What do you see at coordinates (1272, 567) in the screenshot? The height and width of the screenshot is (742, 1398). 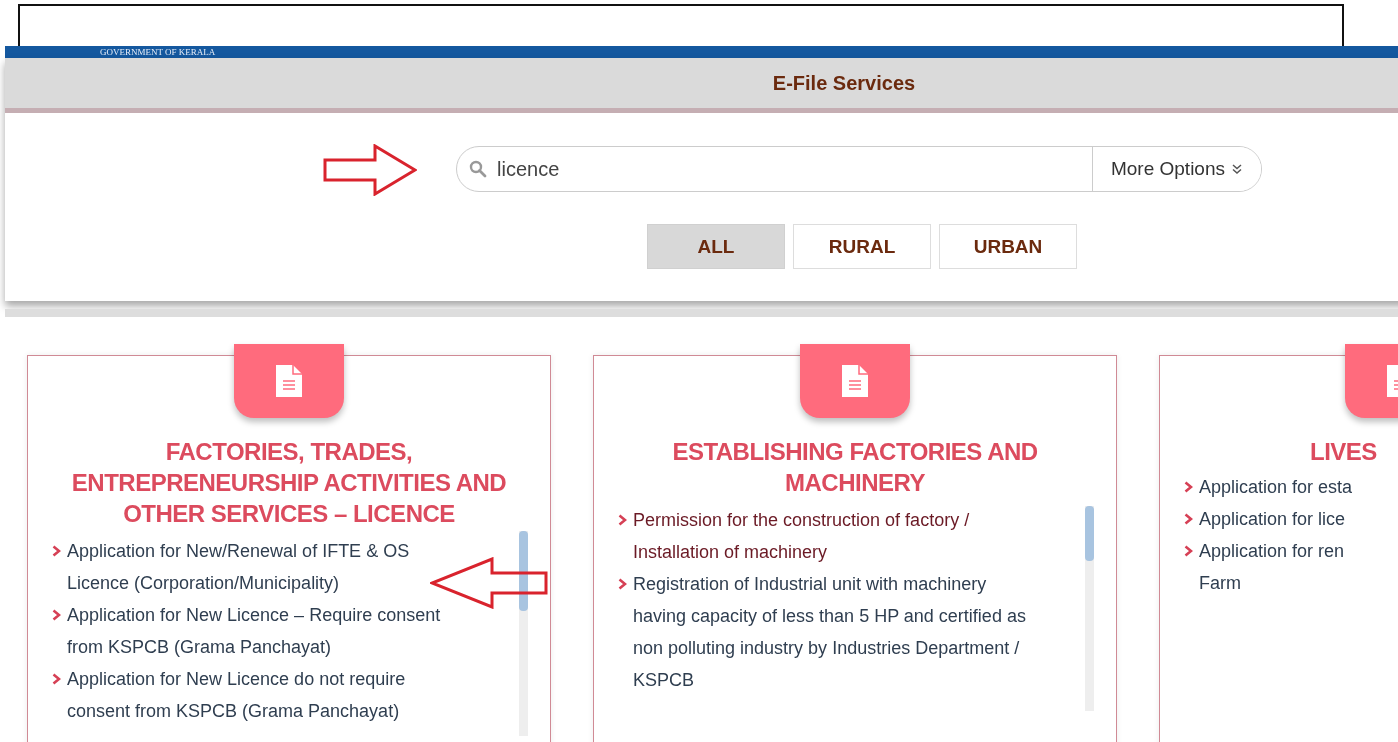 I see `service-link: Application for ren Farm` at bounding box center [1272, 567].